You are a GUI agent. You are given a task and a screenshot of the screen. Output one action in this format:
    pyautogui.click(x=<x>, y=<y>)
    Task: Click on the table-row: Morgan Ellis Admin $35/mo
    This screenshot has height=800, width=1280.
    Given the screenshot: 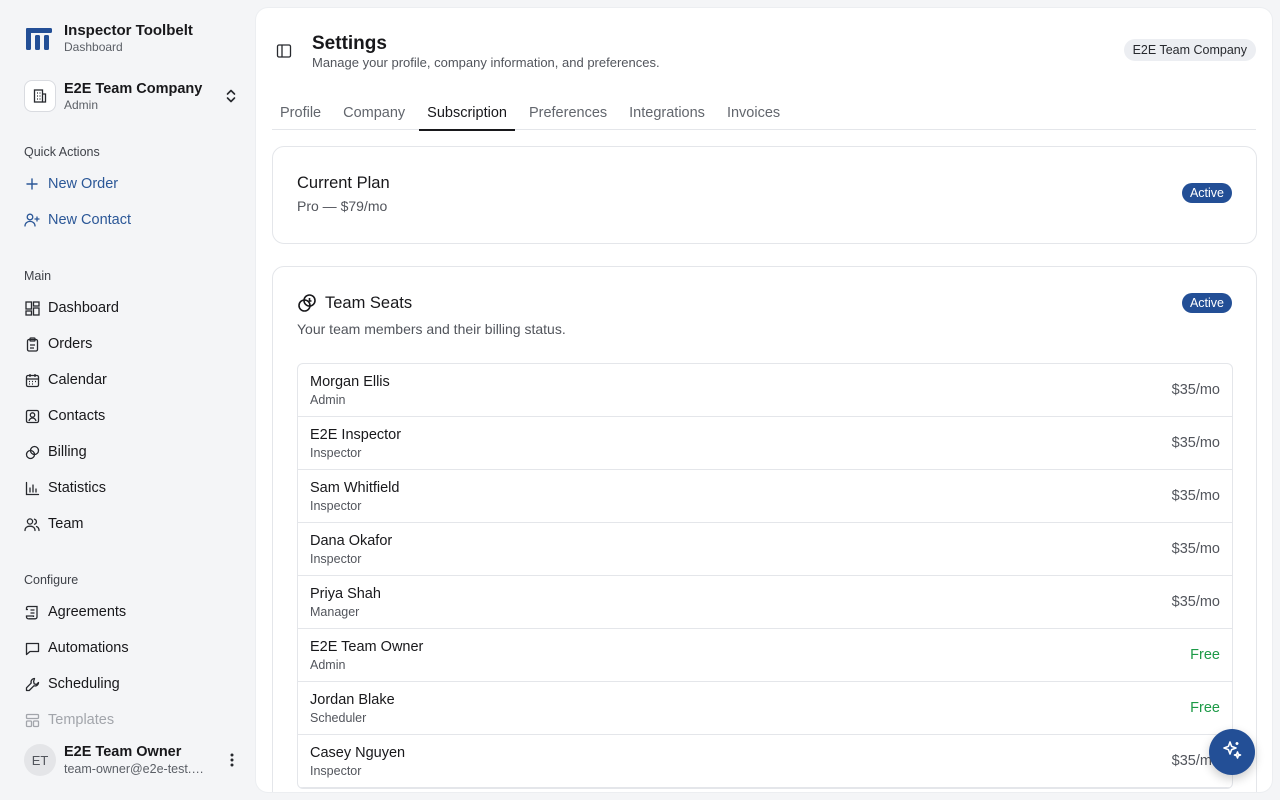 What is the action you would take?
    pyautogui.click(x=765, y=390)
    